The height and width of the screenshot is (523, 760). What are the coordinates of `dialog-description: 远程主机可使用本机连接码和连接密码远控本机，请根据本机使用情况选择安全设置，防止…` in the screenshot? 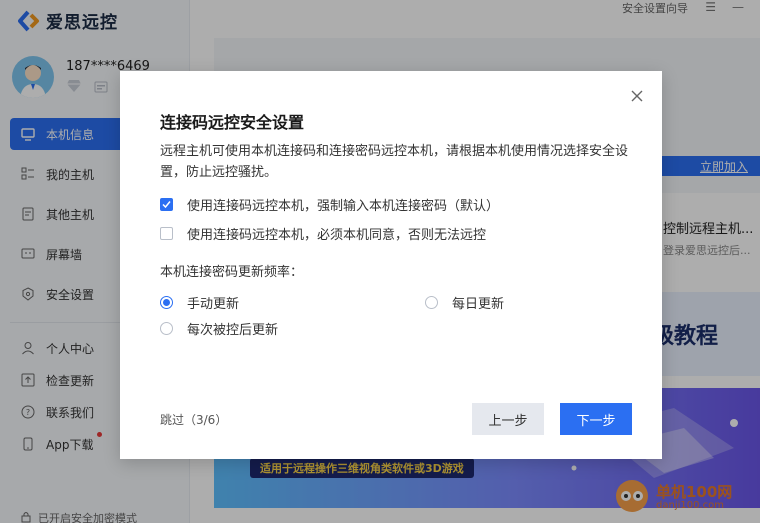 It's located at (394, 162).